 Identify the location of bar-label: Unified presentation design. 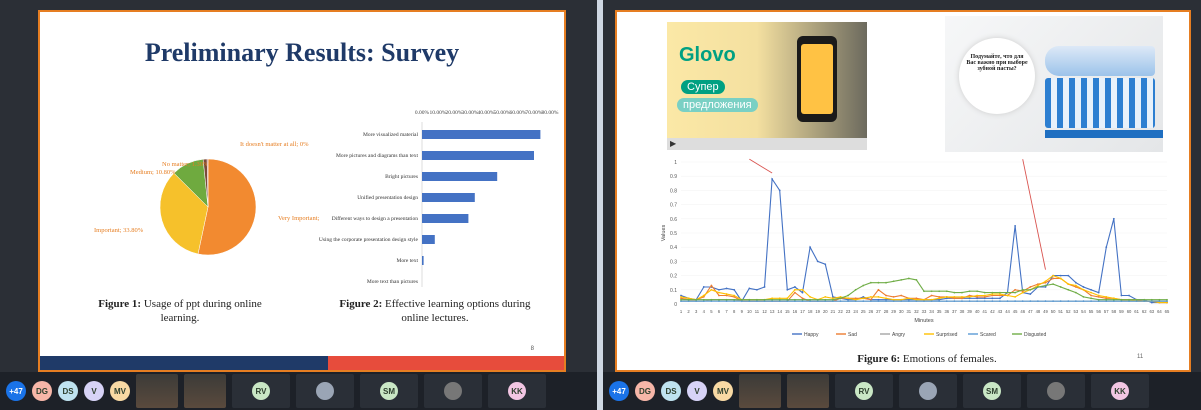
(387, 197).